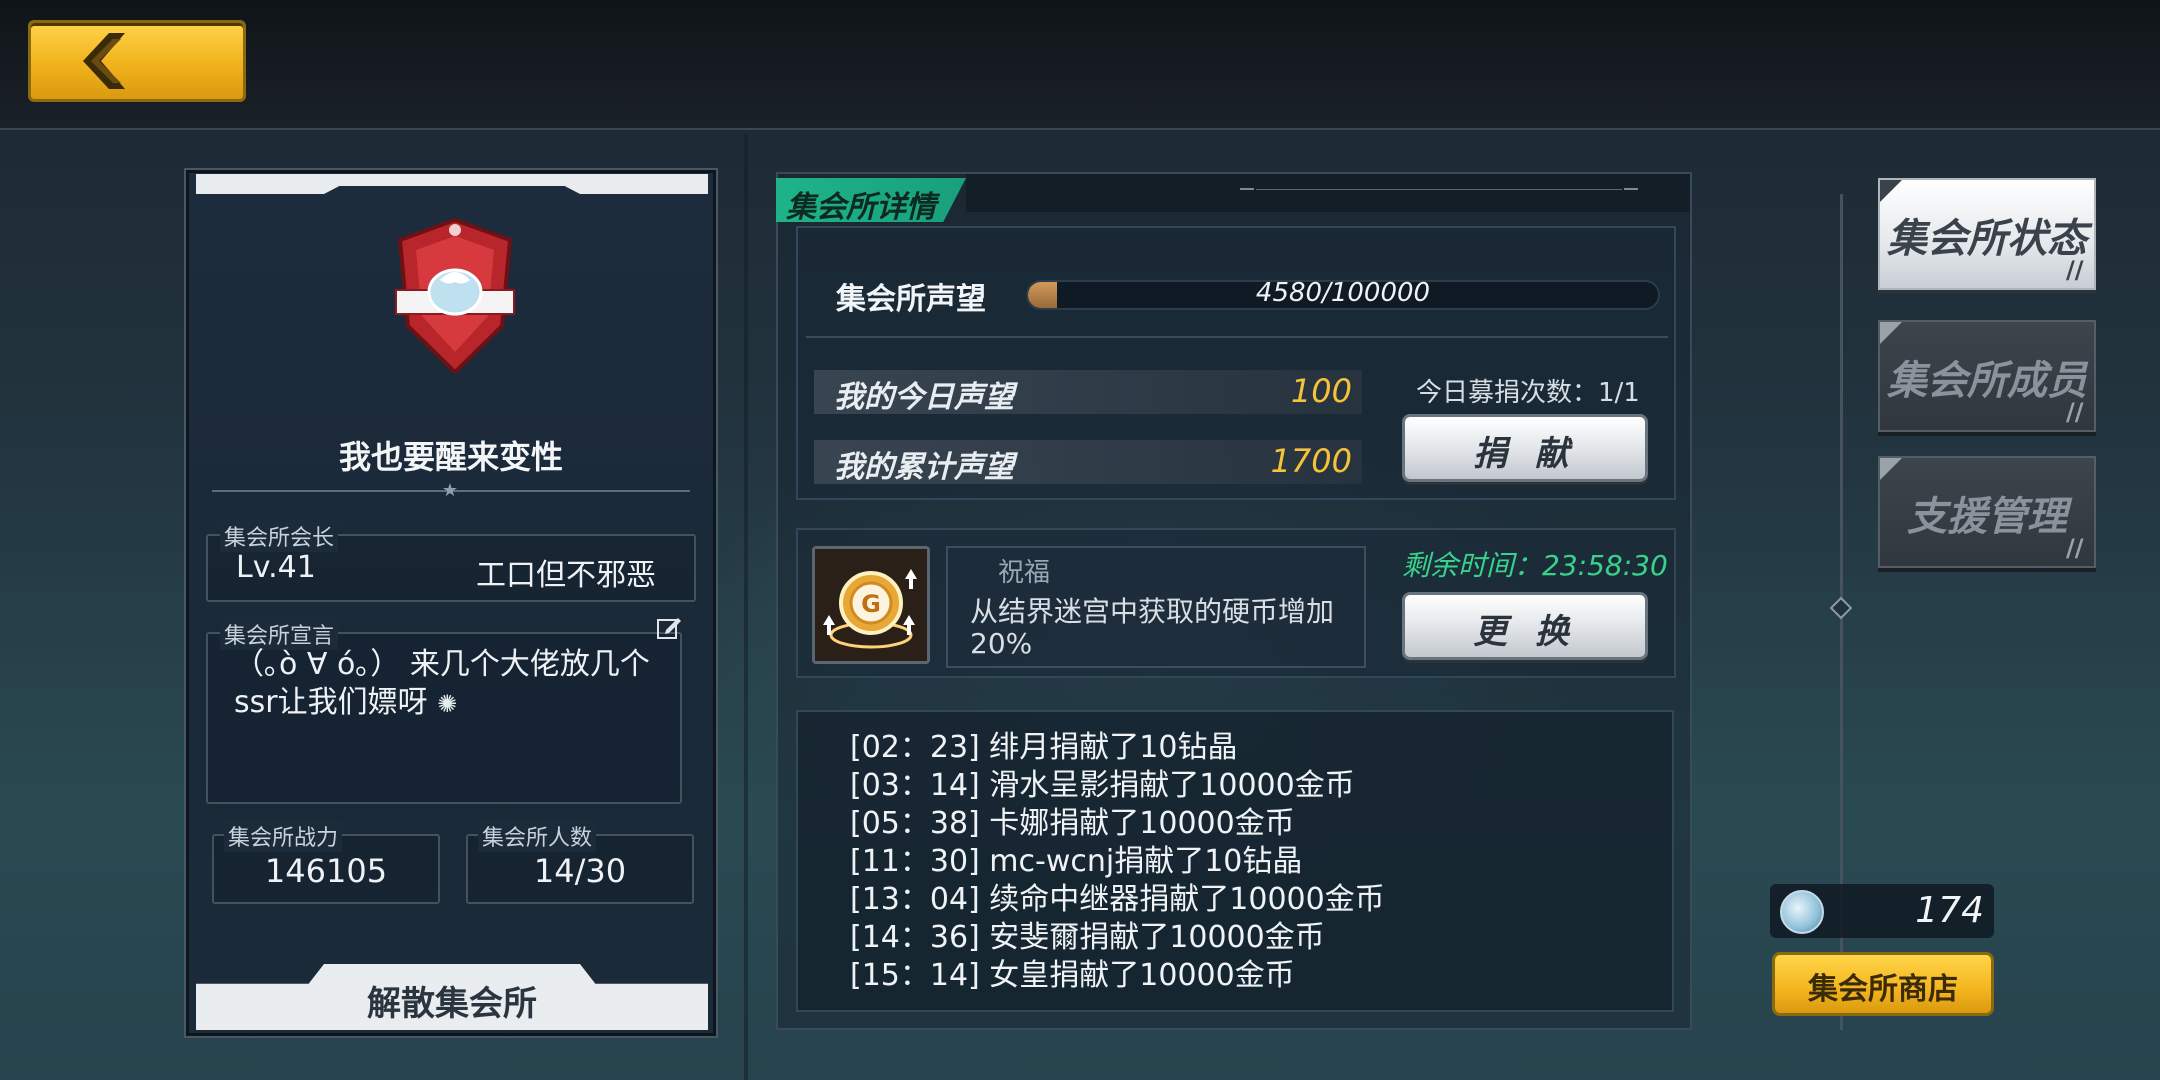 Image resolution: width=2160 pixels, height=1080 pixels. I want to click on leader-name: 工口但不邪恶, so click(566, 575).